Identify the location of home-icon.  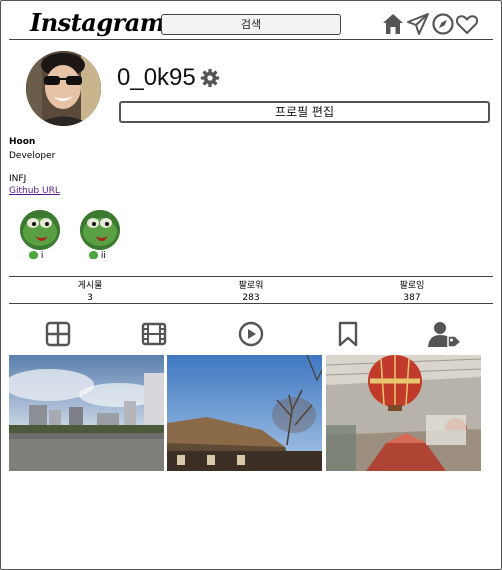
(393, 24).